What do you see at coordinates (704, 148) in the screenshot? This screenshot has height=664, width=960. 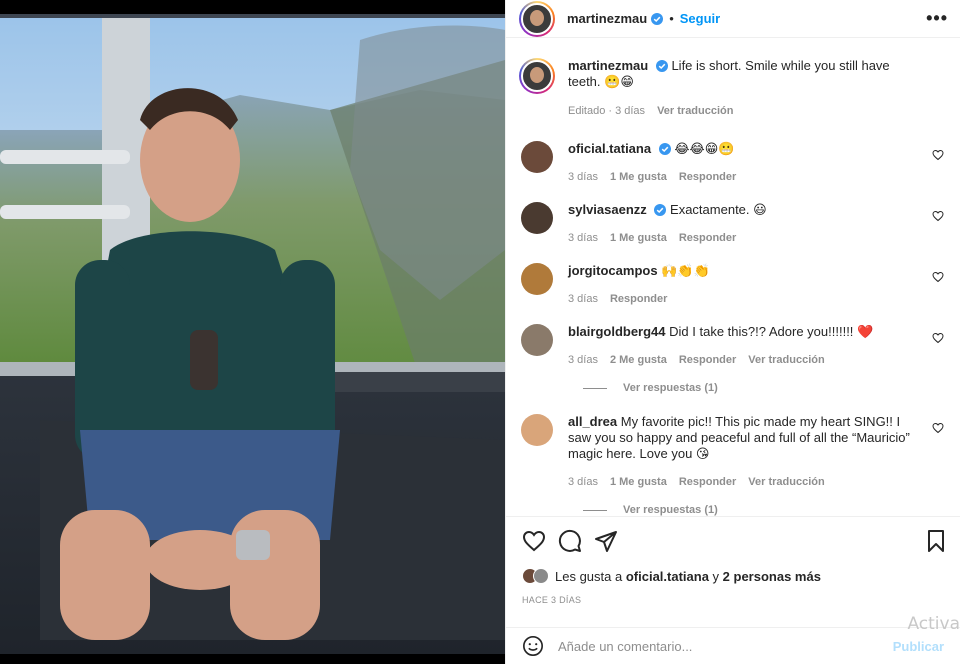 I see `comment-text: 😂😂😁😬` at bounding box center [704, 148].